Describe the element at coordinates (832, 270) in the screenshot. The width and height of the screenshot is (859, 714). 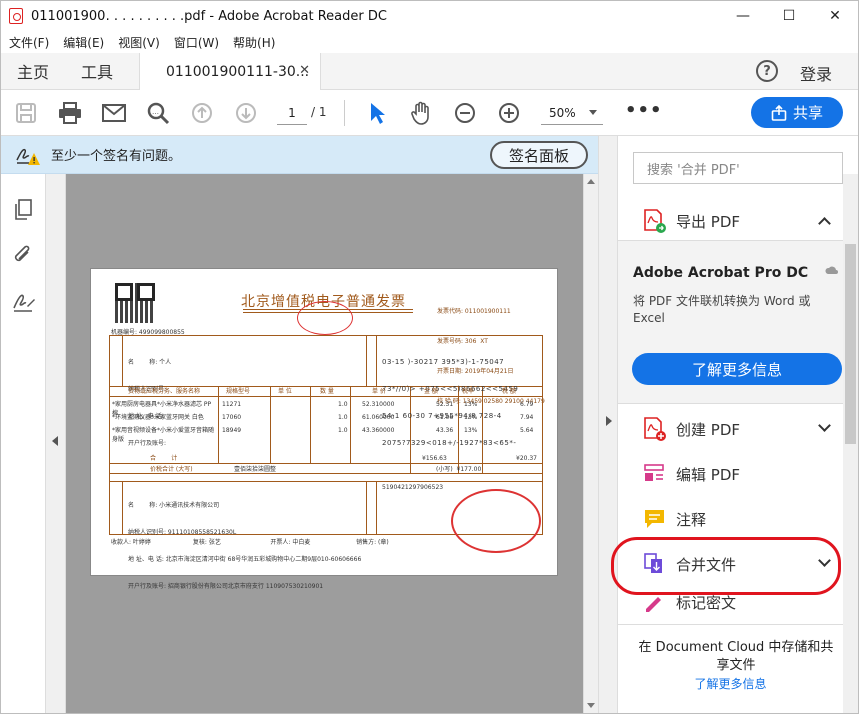
I see `cloud-settings-icon` at that location.